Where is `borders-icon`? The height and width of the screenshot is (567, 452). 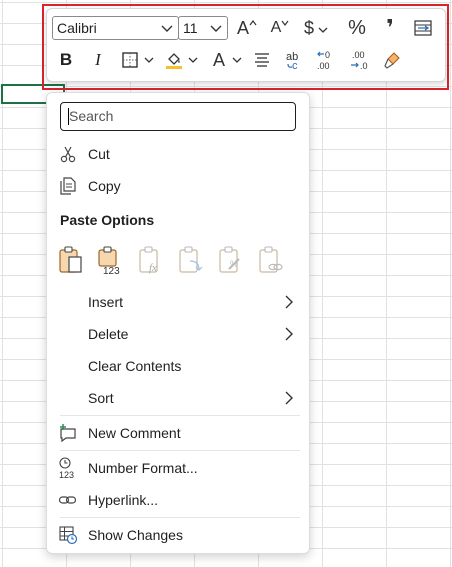 borders-icon is located at coordinates (130, 60).